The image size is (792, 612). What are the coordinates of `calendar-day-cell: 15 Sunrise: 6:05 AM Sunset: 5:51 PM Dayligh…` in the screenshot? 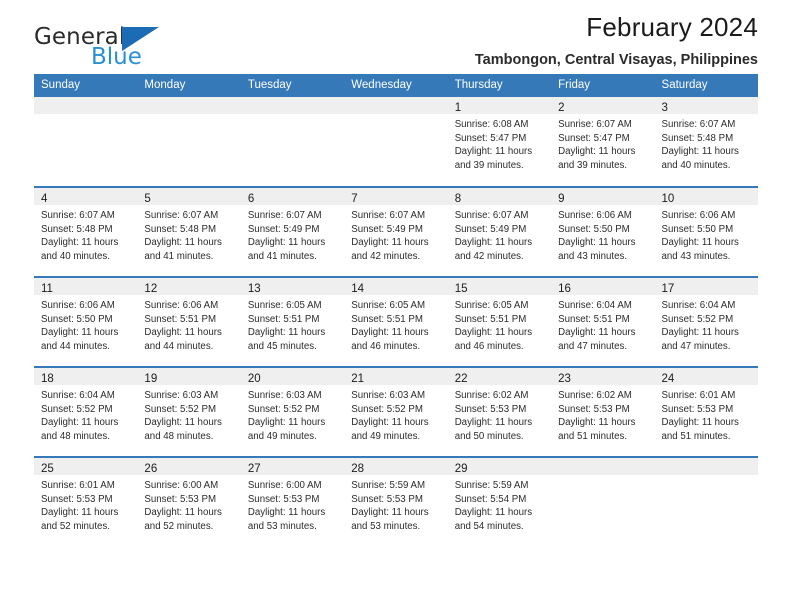 It's located at (499, 321).